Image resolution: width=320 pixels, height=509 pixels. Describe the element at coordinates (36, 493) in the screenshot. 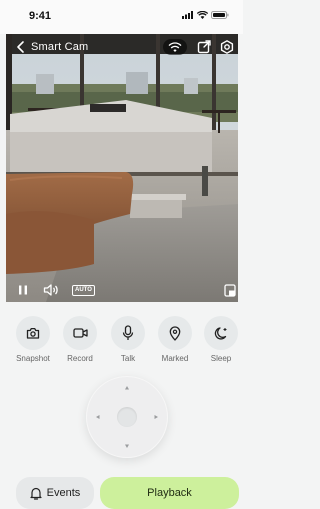

I see `bell-icon` at that location.